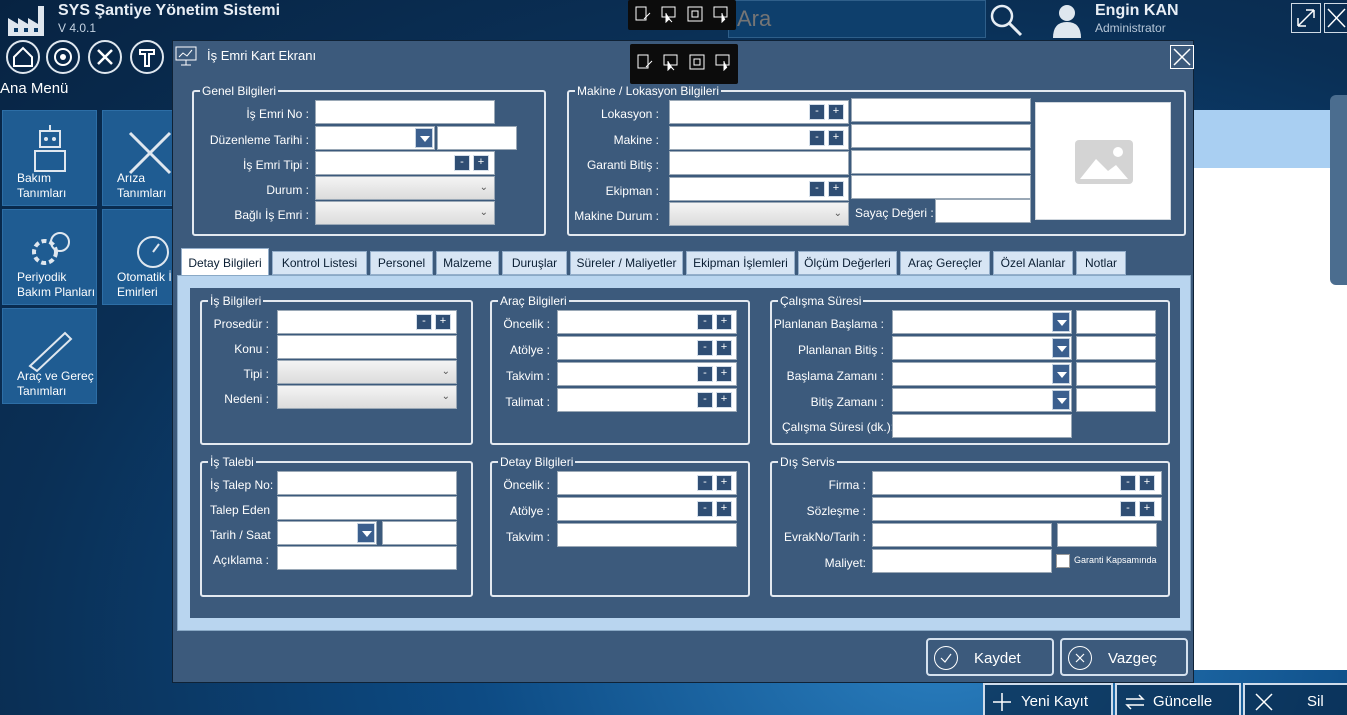 This screenshot has width=1347, height=715. What do you see at coordinates (1017, 509) in the screenshot?
I see `contract-input` at bounding box center [1017, 509].